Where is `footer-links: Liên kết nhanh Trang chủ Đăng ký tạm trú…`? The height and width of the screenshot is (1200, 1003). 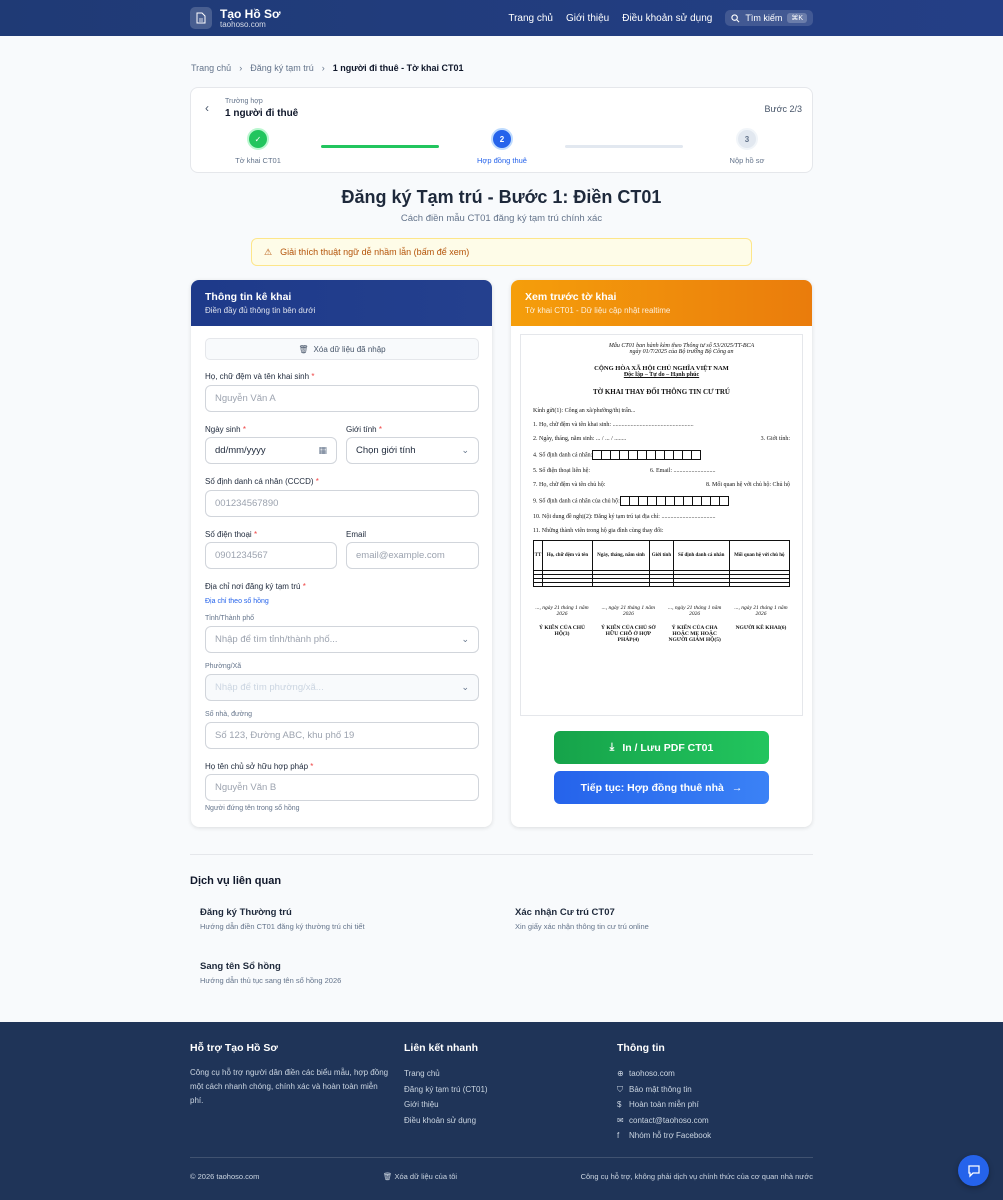
footer-links: Liên kết nhanh Trang chủ Đăng ký tạm trú… is located at coordinates (446, 1085).